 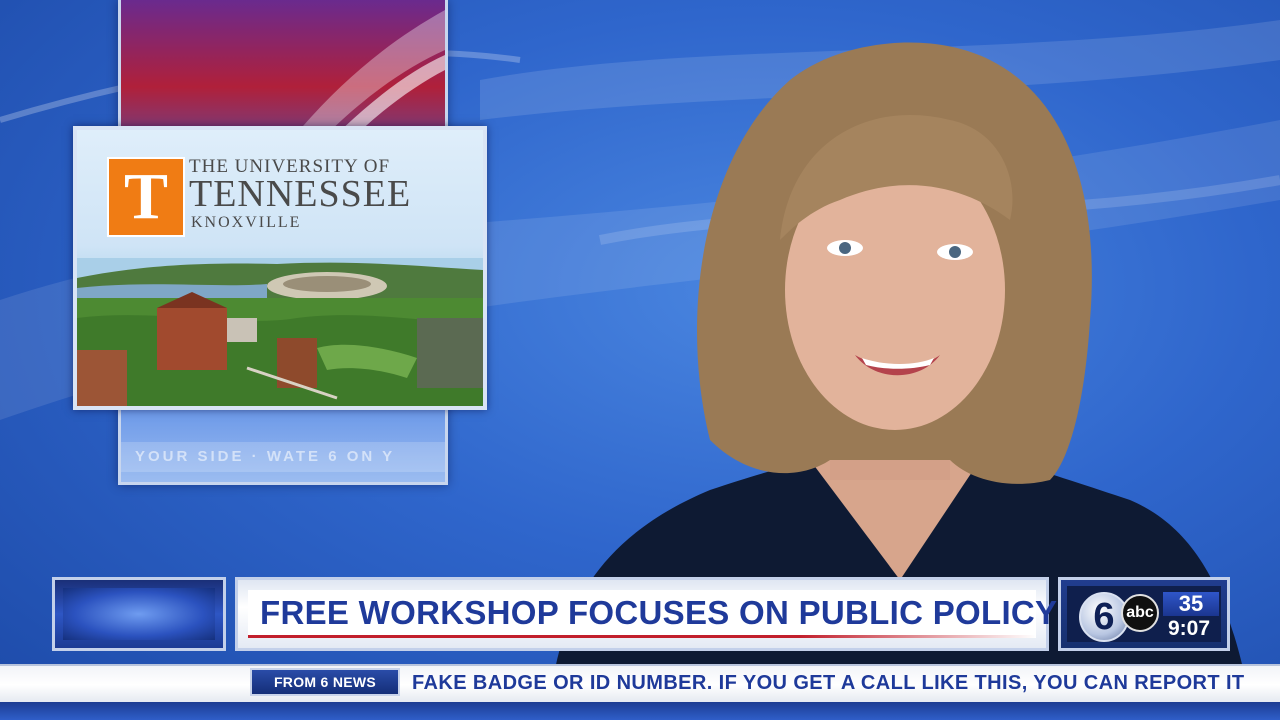 I want to click on station-logo: 6 abc 35 9:07, so click(x=1144, y=614).